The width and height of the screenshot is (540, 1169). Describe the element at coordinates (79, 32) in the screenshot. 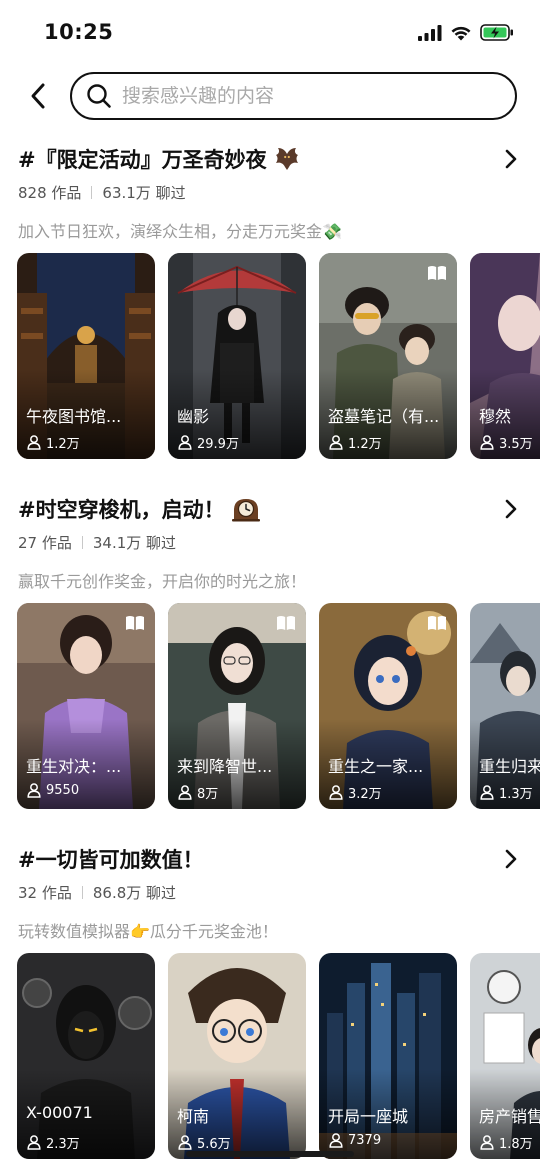

I see `status-time: 10:25` at that location.